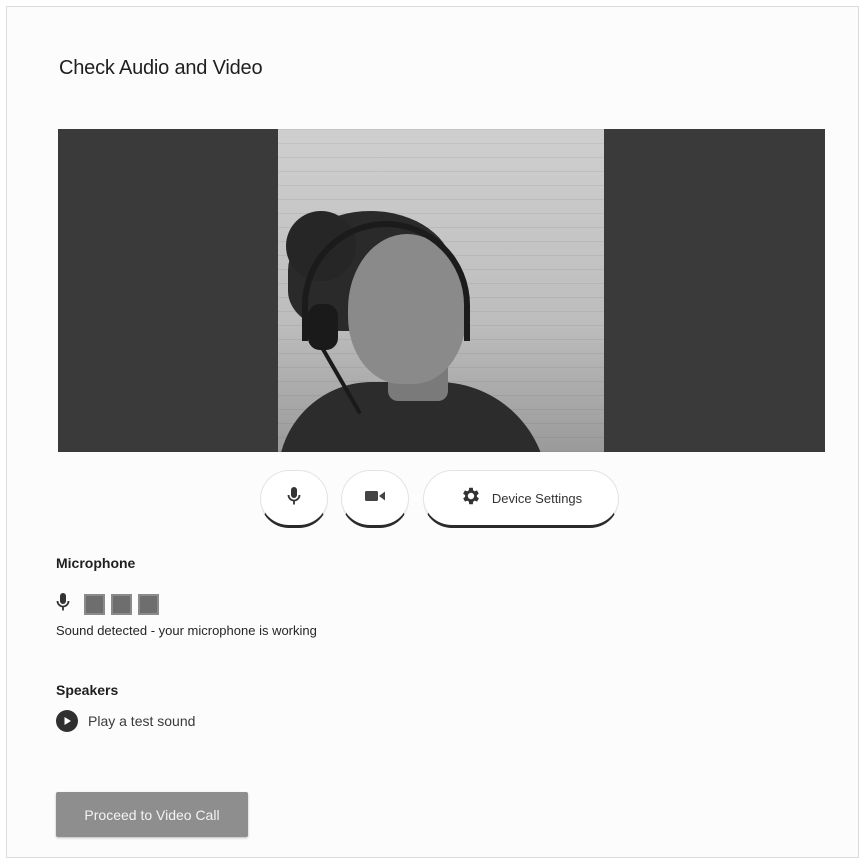 This screenshot has width=867, height=866. I want to click on camera-feed, so click(441, 290).